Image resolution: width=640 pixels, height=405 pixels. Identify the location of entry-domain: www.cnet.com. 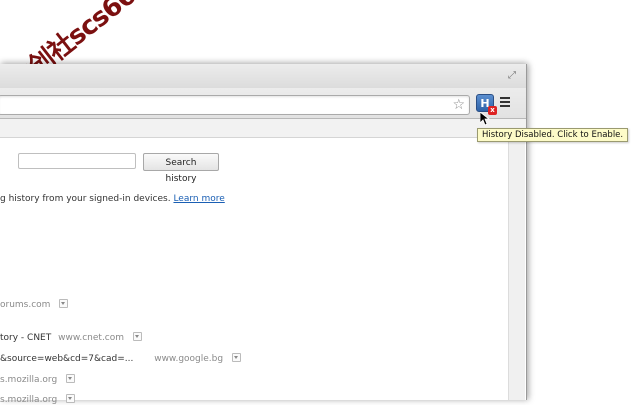
(91, 338).